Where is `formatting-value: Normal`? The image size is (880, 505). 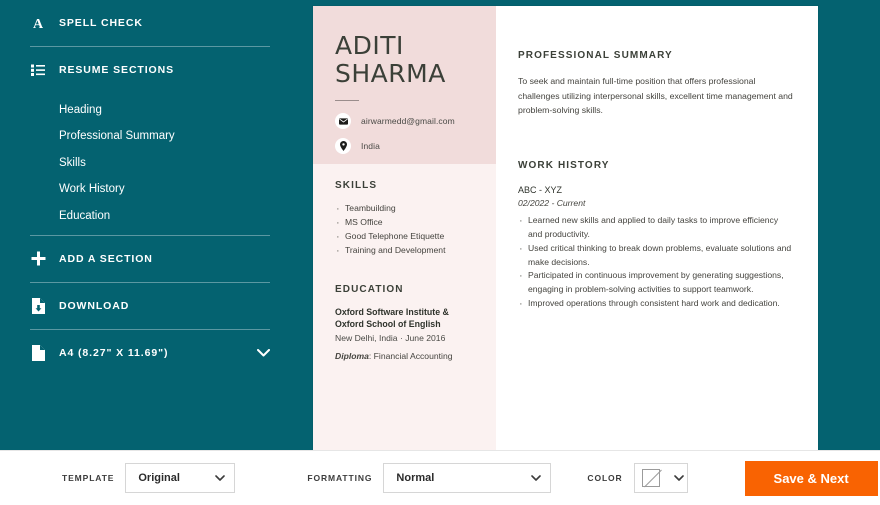 formatting-value: Normal is located at coordinates (415, 478).